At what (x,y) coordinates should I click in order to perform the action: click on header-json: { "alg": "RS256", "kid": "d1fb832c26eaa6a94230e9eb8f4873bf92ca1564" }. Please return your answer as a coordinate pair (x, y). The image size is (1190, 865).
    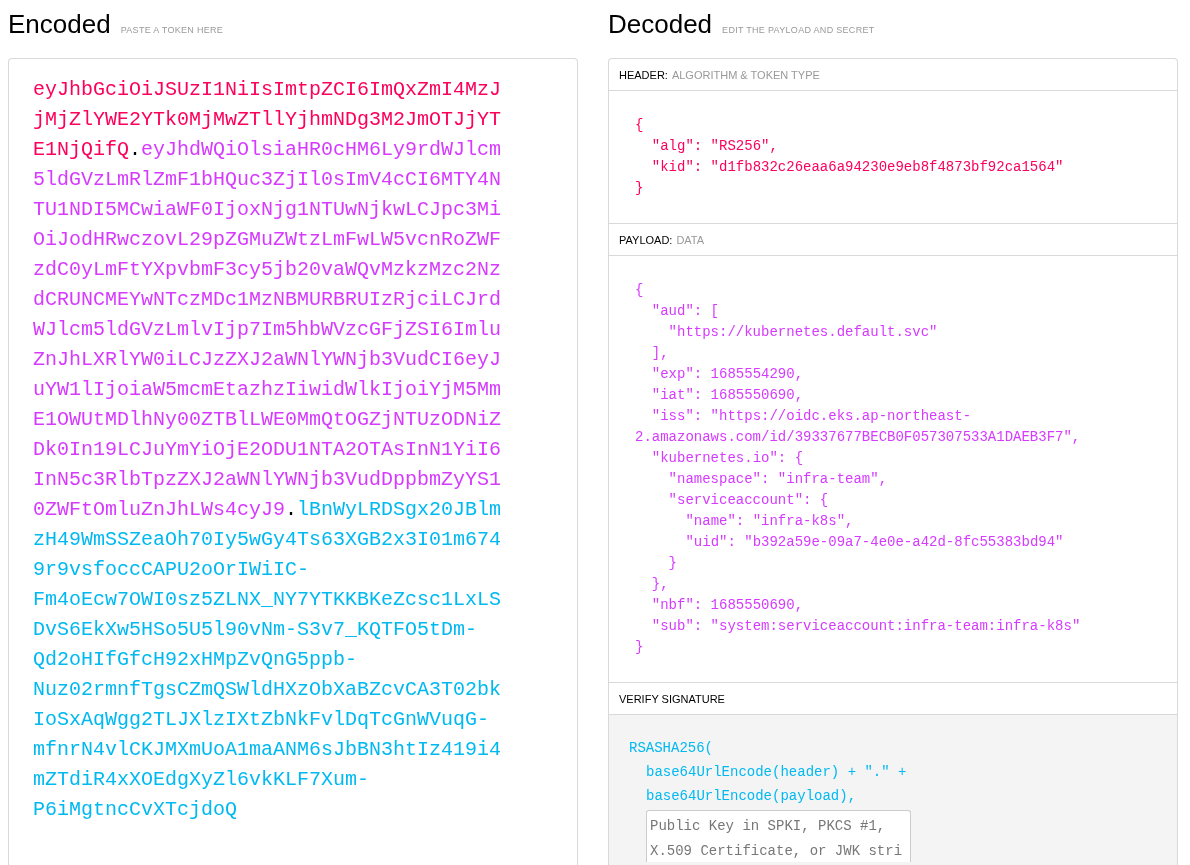
    Looking at the image, I should click on (893, 157).